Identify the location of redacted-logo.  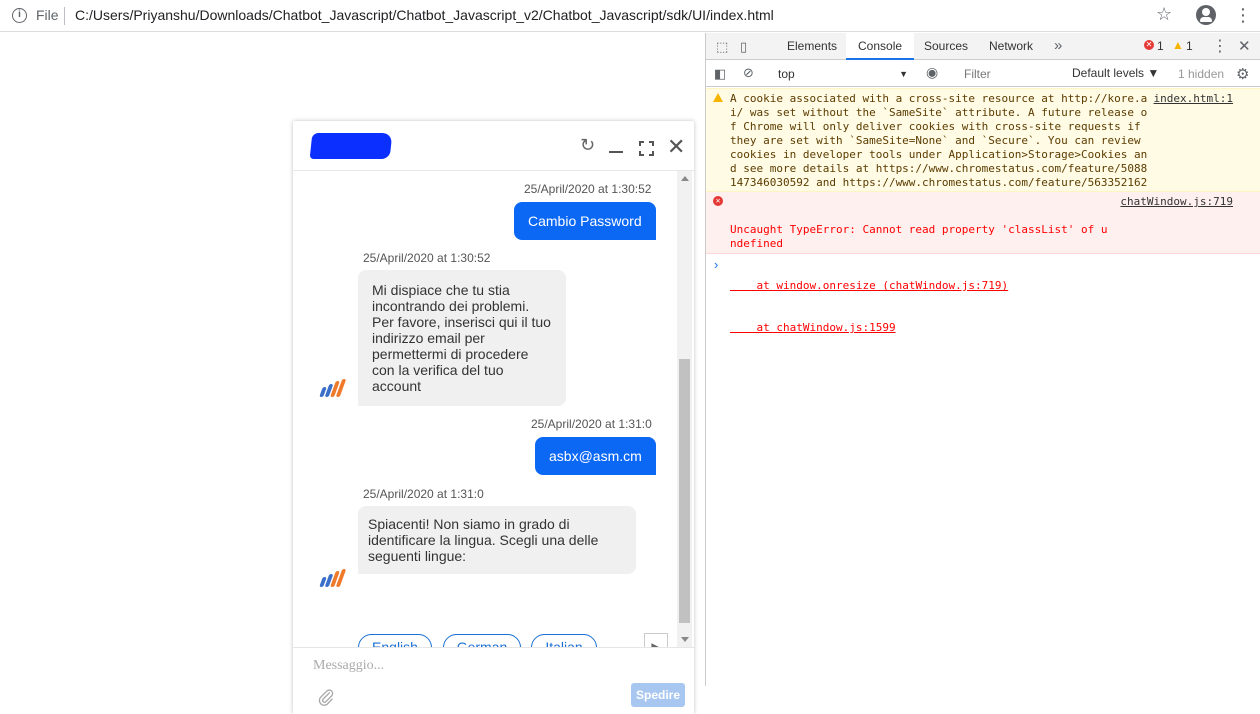
(351, 146).